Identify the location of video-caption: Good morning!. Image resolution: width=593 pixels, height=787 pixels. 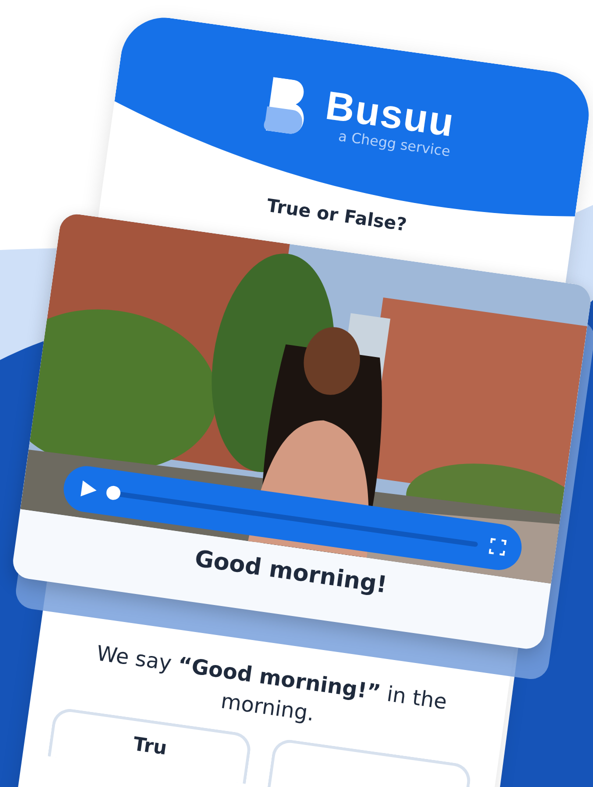
(291, 572).